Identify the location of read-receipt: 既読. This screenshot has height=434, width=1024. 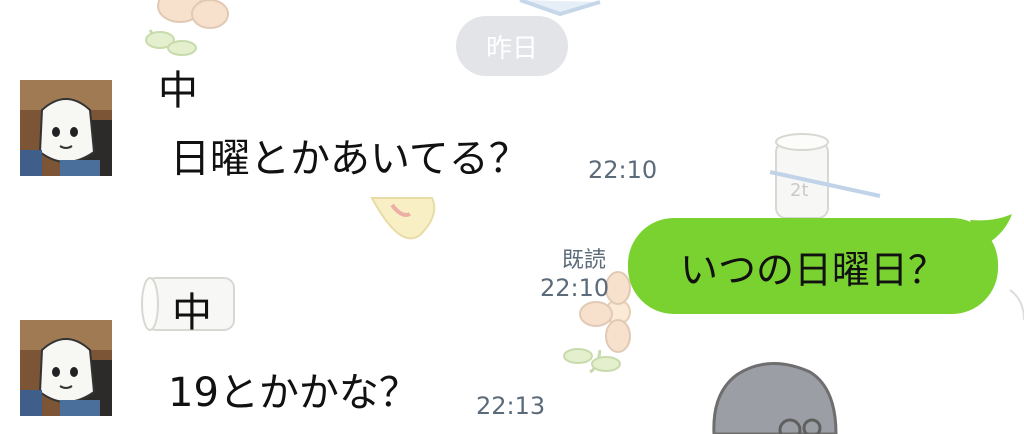
(584, 260).